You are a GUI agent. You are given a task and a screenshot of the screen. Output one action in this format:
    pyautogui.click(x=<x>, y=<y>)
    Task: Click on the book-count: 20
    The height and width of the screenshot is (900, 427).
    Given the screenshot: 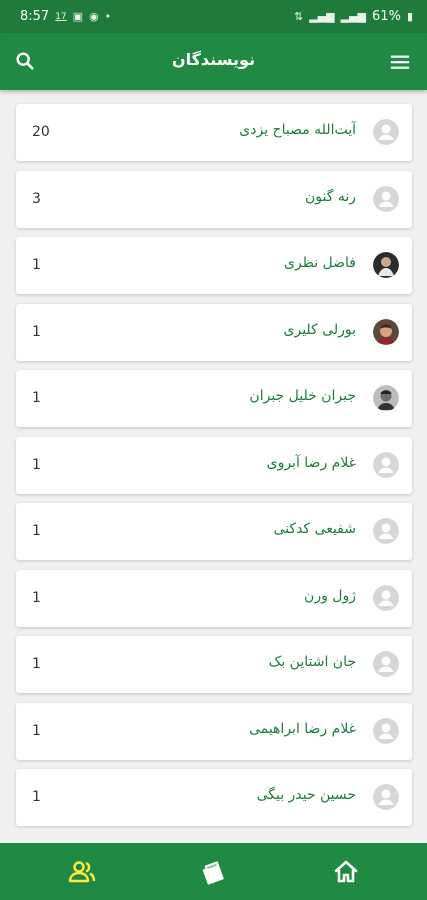 What is the action you would take?
    pyautogui.click(x=41, y=132)
    